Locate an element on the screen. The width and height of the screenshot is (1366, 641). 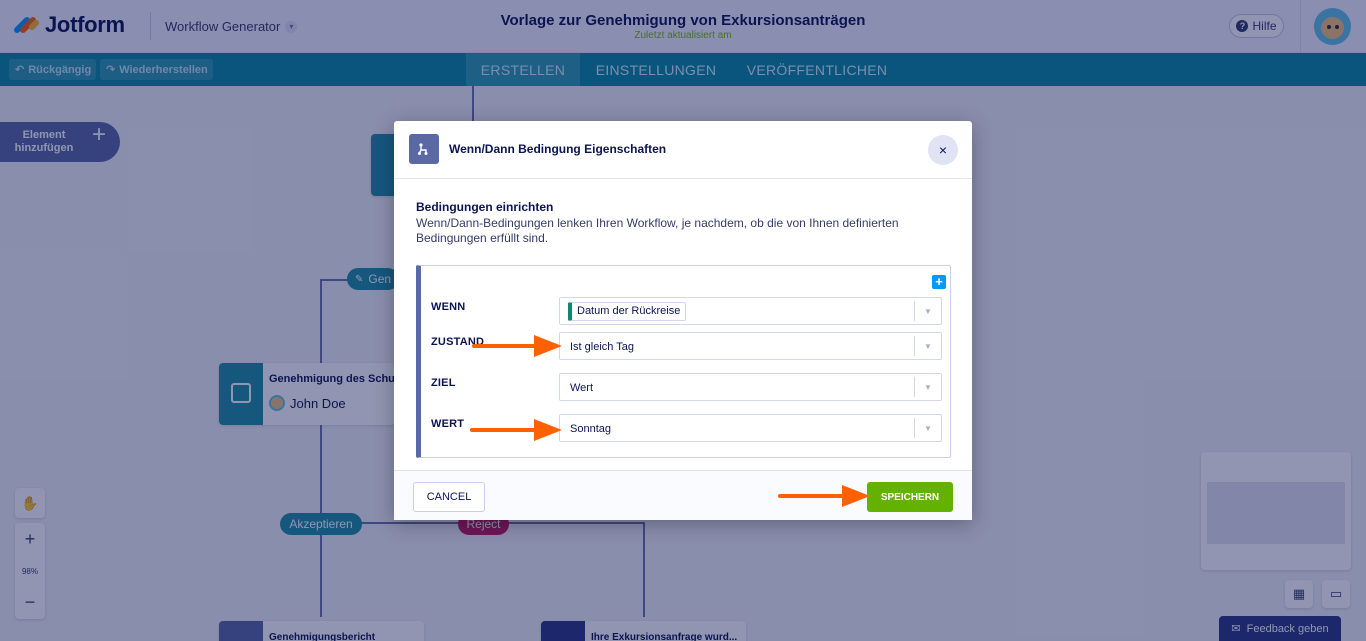
dialog-header: Wenn/Dann Bedingung Eigenschaften × is located at coordinates (683, 150).